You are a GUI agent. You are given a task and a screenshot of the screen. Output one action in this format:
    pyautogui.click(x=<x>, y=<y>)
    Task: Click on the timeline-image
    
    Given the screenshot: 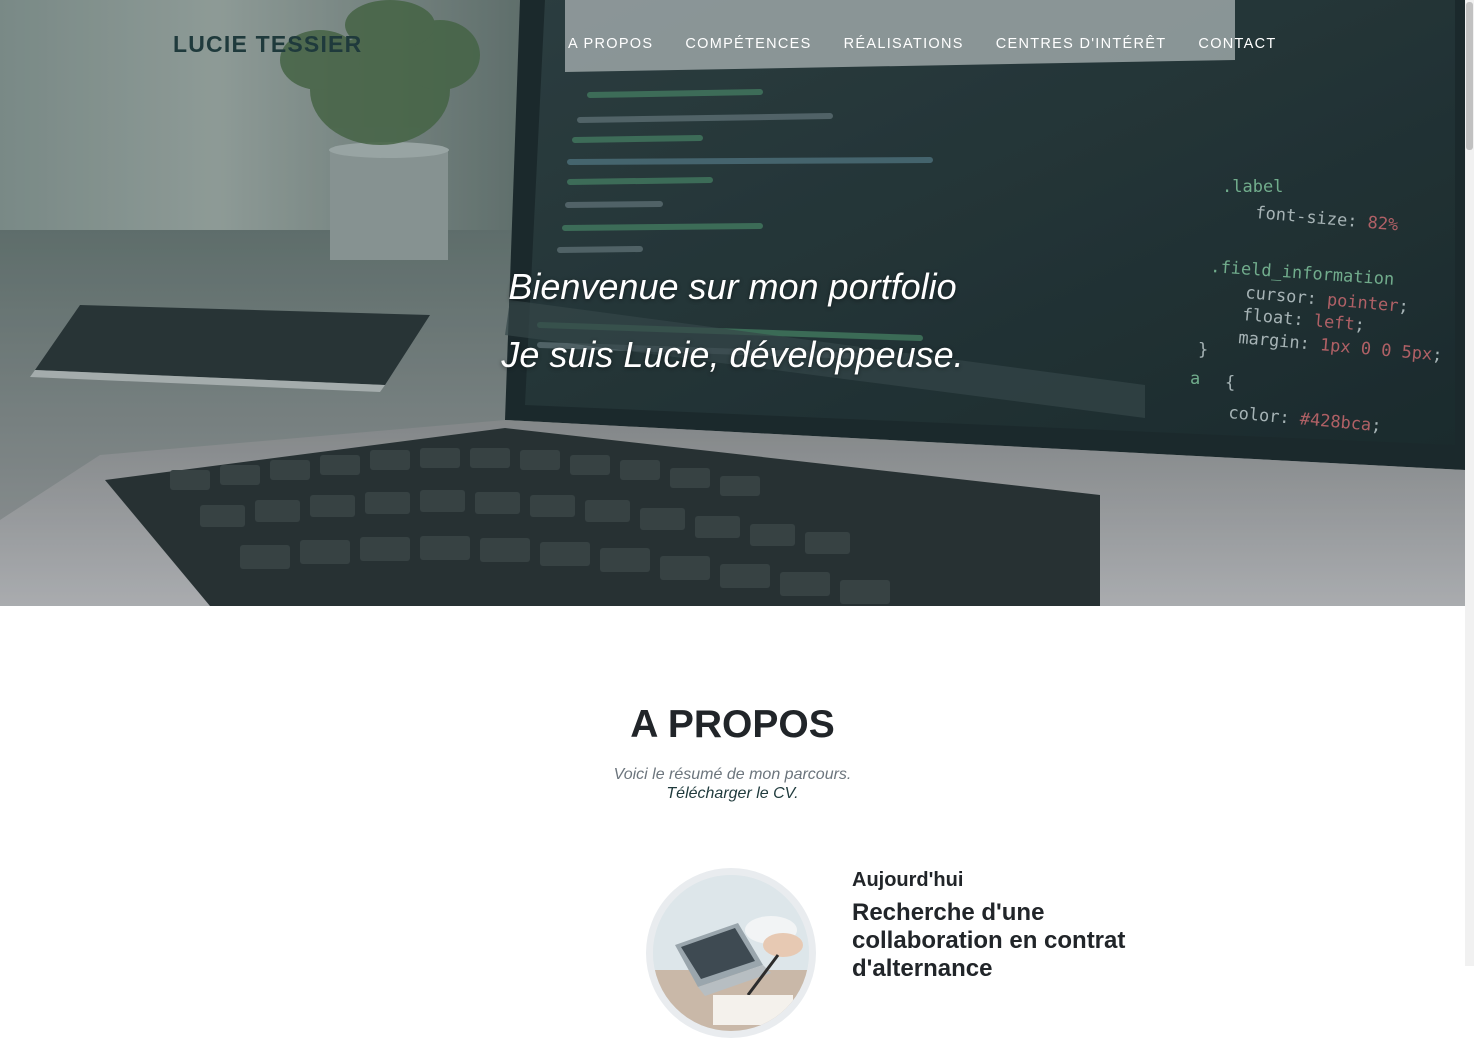 What is the action you would take?
    pyautogui.click(x=731, y=953)
    